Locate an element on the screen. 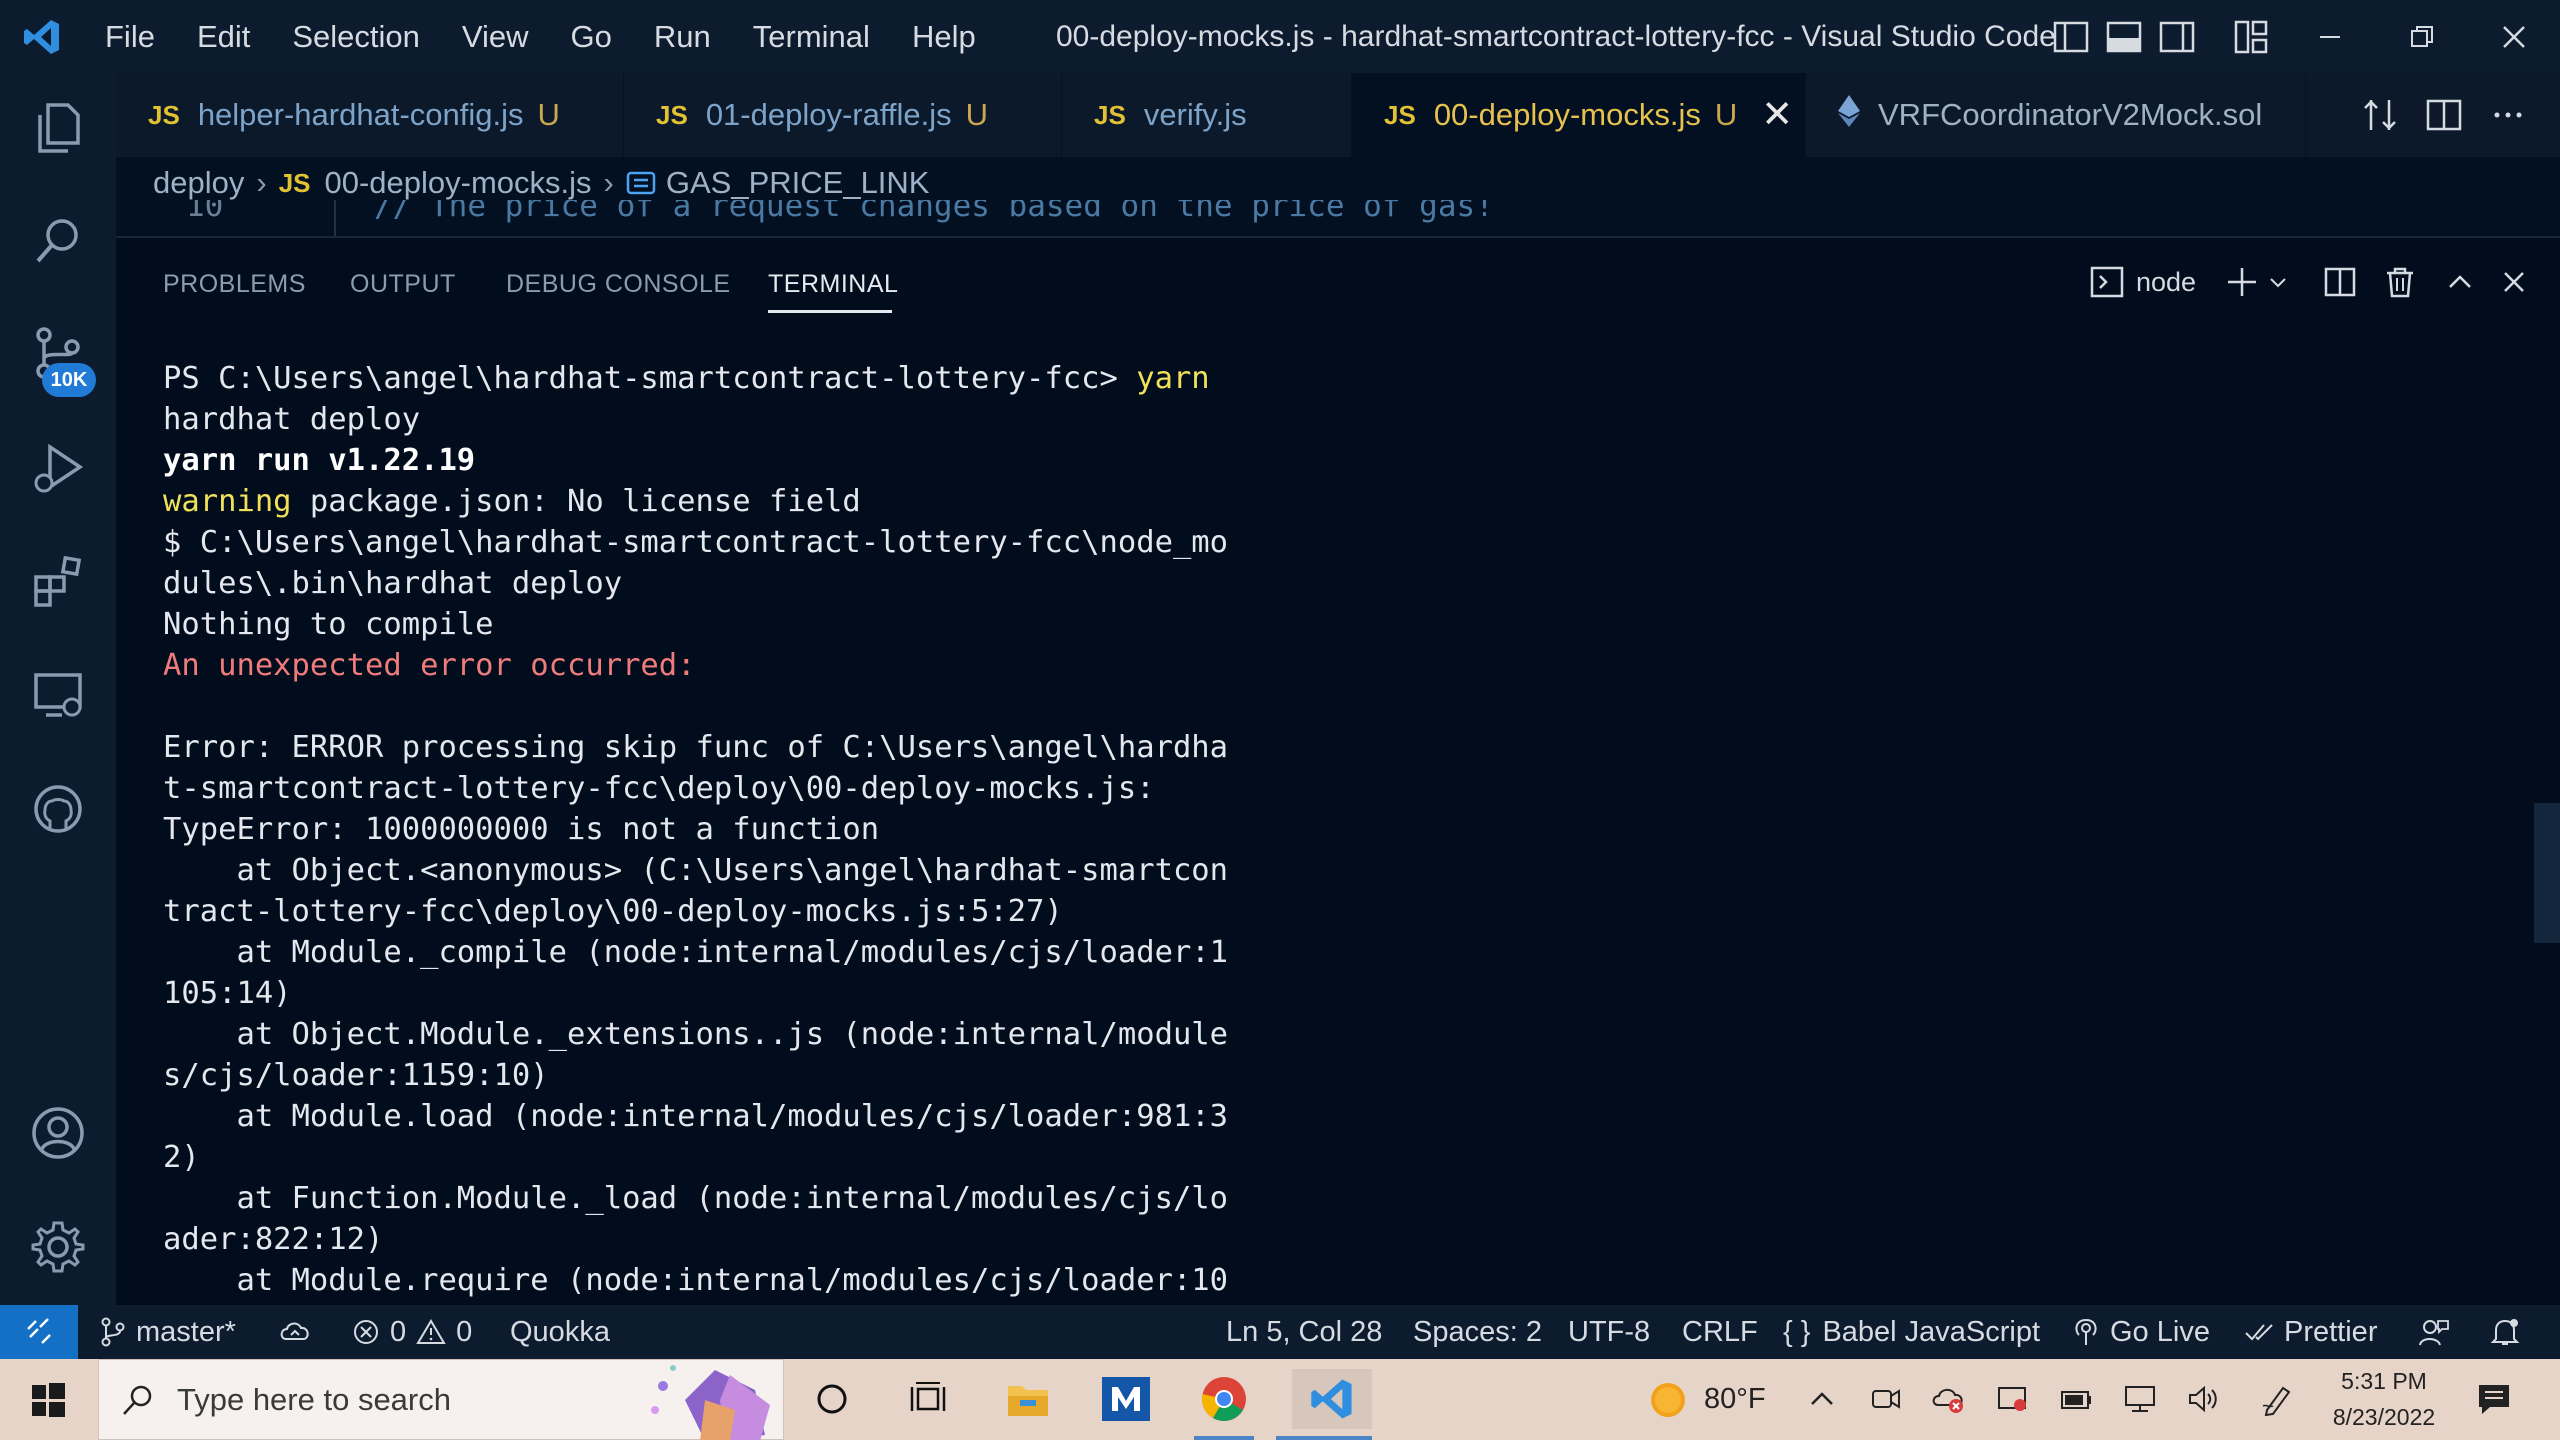 This screenshot has height=1440, width=2560. remote-explorer-icon is located at coordinates (58, 695).